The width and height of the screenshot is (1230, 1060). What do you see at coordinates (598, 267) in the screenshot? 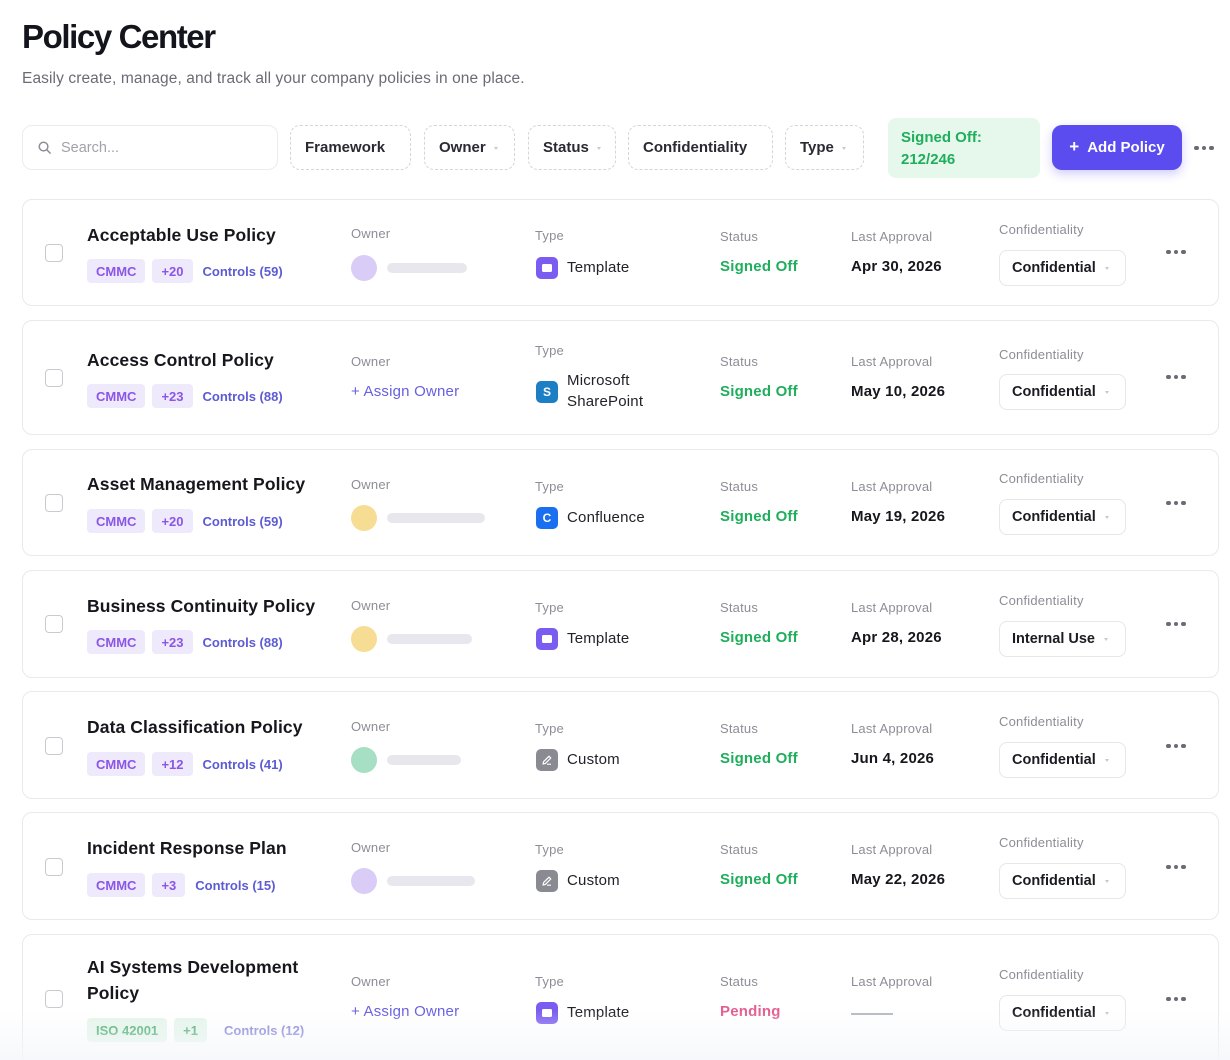
I see `type-value: Template` at bounding box center [598, 267].